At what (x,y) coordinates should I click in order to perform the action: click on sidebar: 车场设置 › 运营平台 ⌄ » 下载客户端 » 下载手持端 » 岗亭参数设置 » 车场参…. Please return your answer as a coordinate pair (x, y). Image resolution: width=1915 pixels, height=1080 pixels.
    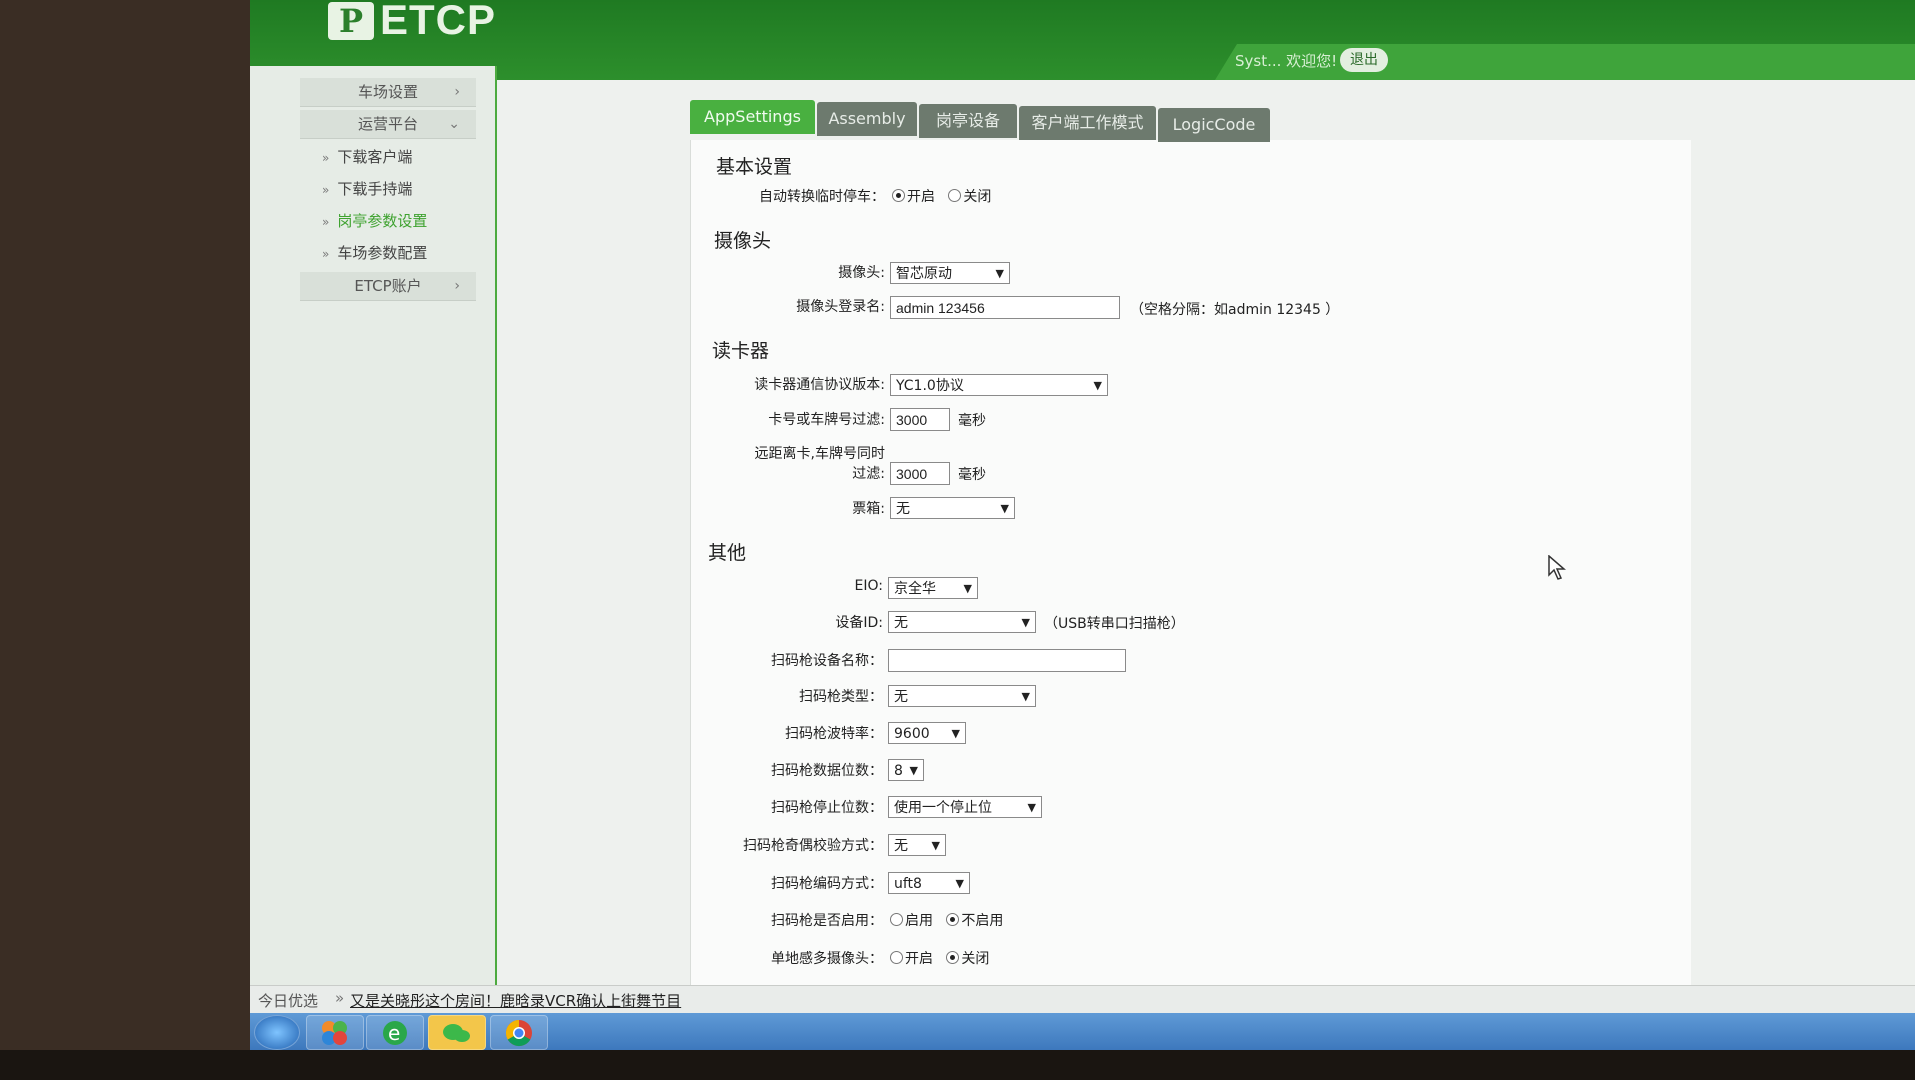
    Looking at the image, I should click on (373, 526).